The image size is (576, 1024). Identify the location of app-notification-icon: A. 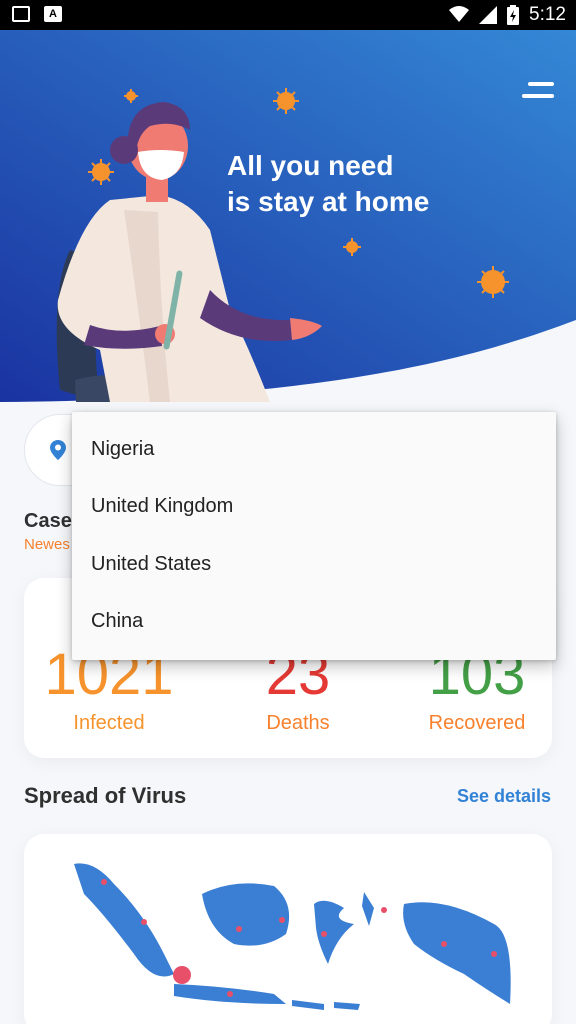
(53, 14).